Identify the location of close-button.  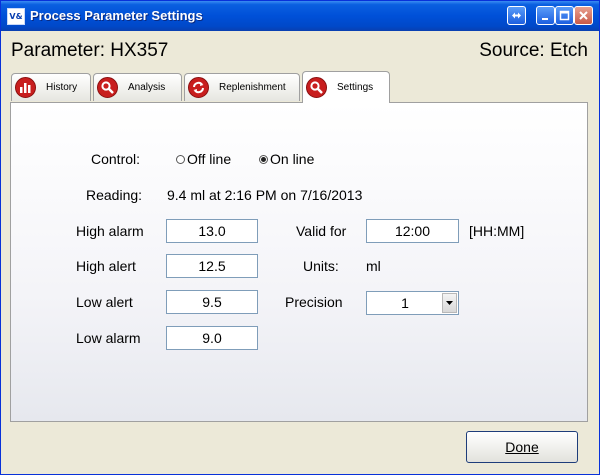
(583, 15).